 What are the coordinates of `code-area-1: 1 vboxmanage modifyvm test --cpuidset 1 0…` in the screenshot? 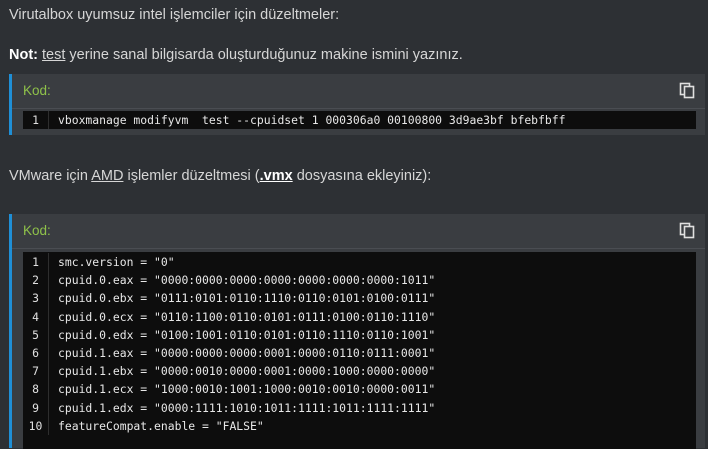 It's located at (359, 120).